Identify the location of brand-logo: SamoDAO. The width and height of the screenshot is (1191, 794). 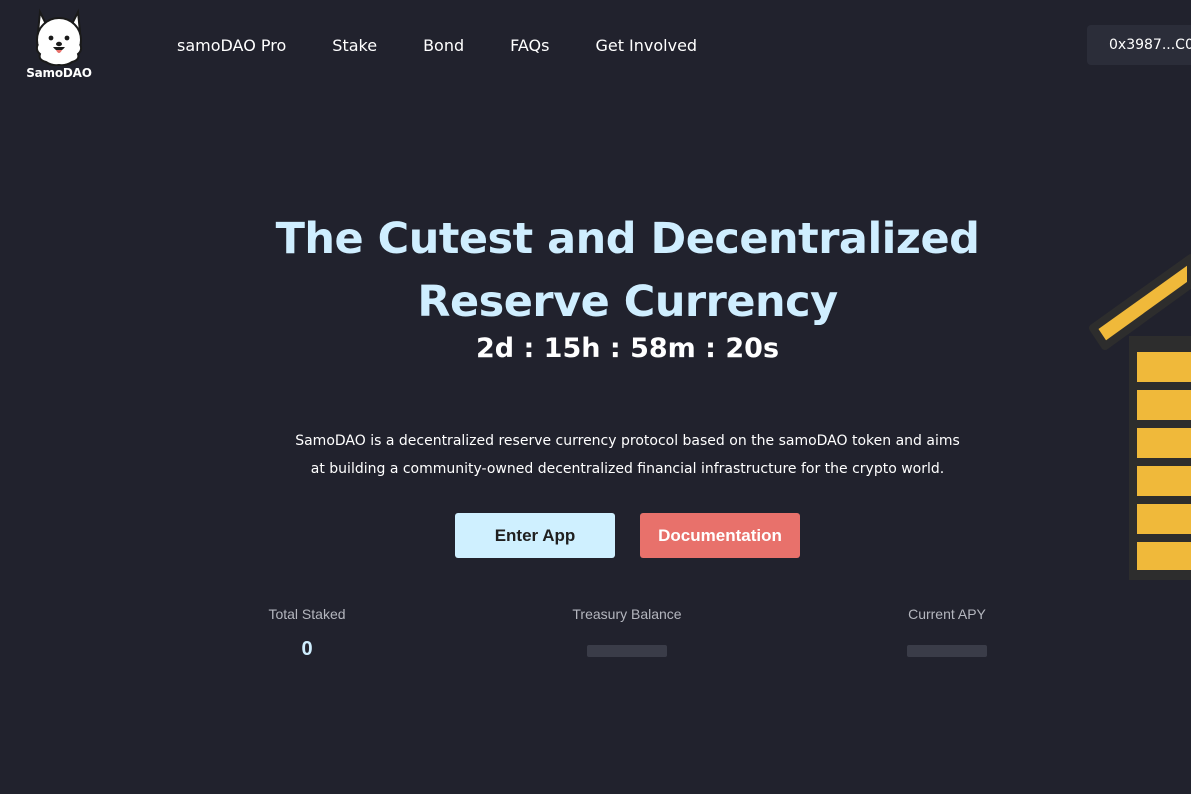
(59, 47).